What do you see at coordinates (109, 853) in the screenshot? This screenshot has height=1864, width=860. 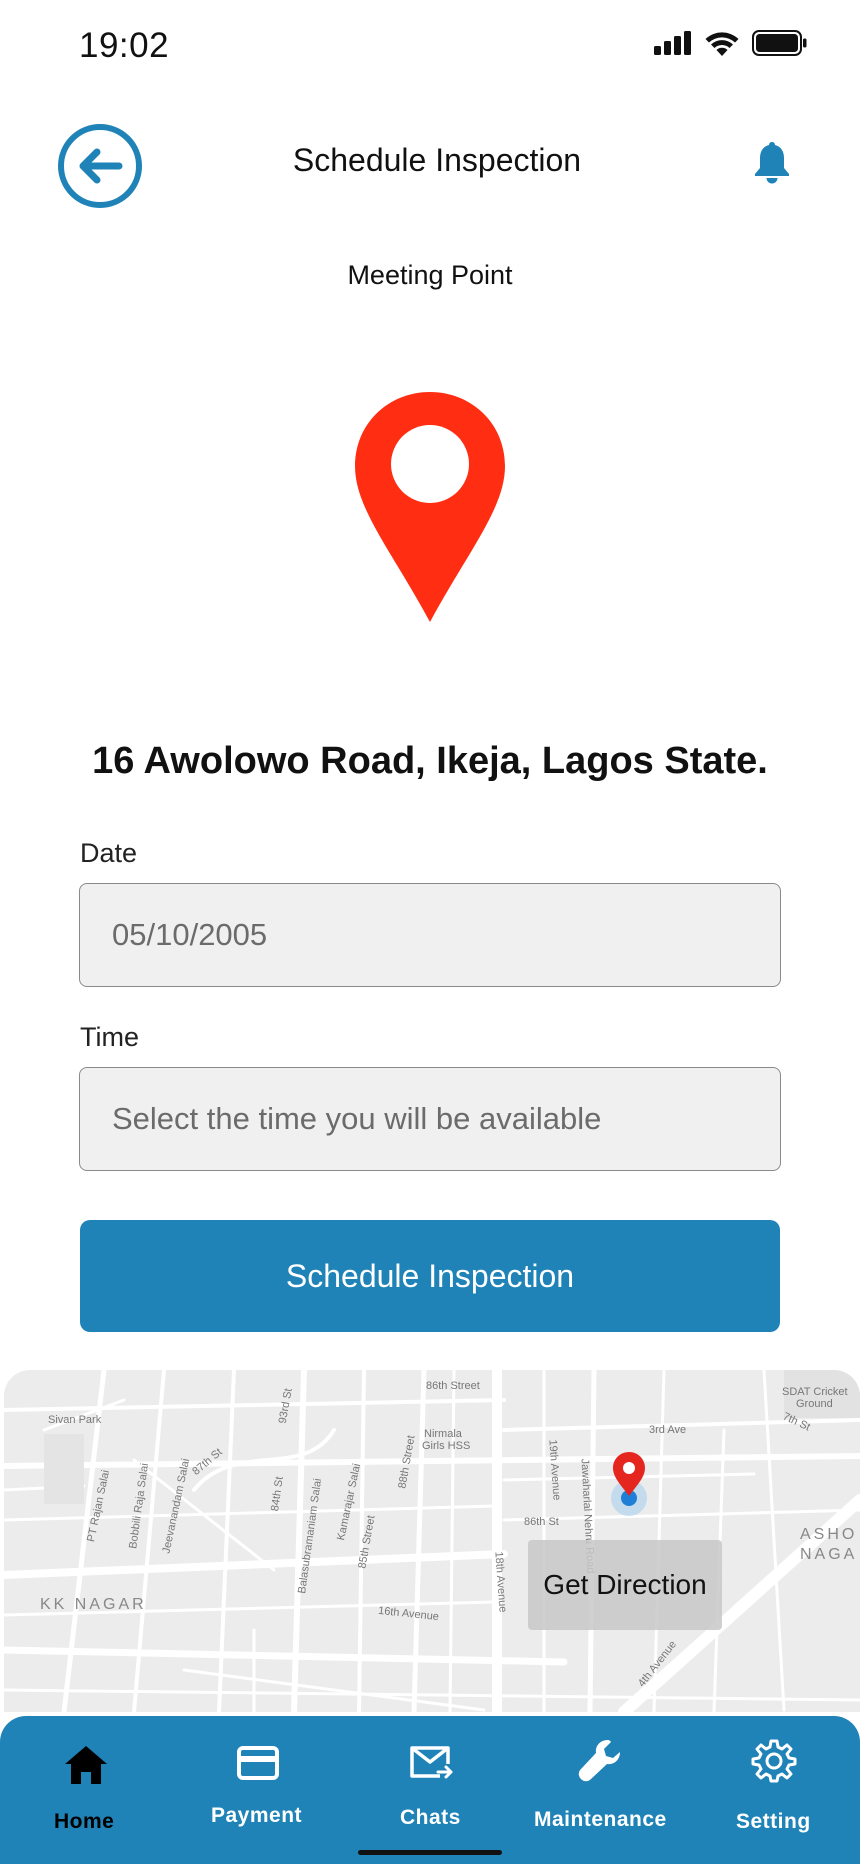 I see `date-label: Date` at bounding box center [109, 853].